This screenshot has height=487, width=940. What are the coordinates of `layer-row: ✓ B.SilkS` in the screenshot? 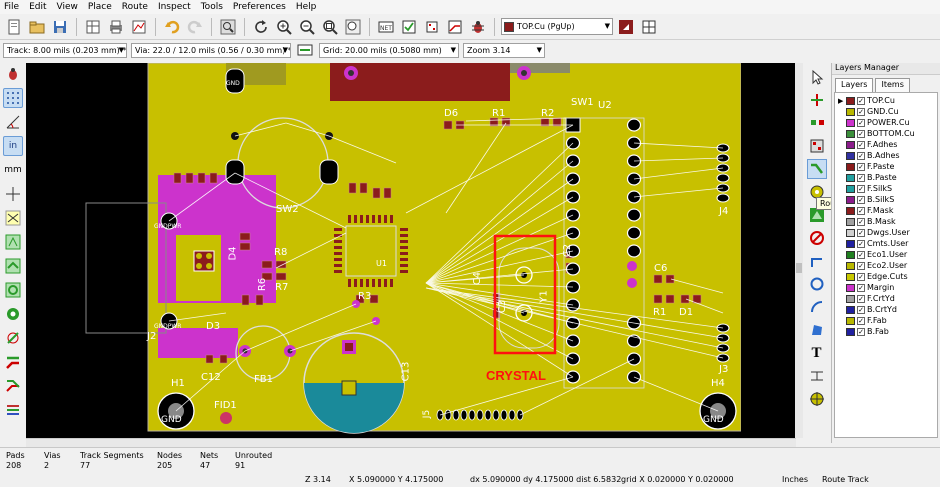 It's located at (886, 199).